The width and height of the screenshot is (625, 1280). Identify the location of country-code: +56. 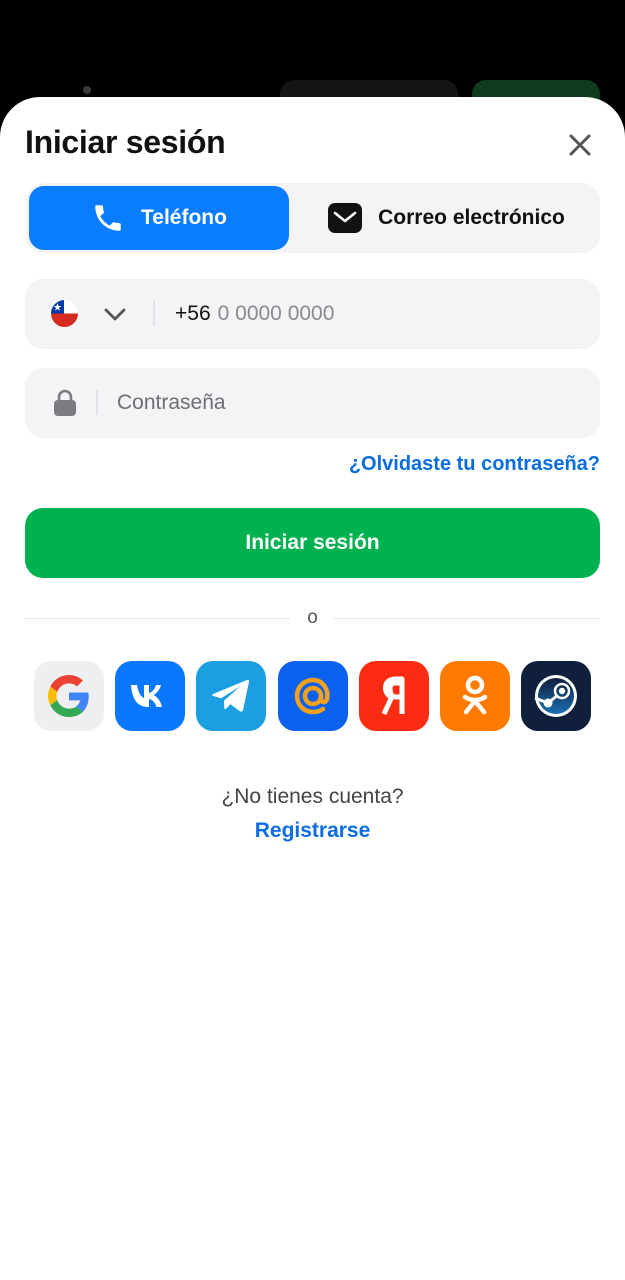
(193, 313).